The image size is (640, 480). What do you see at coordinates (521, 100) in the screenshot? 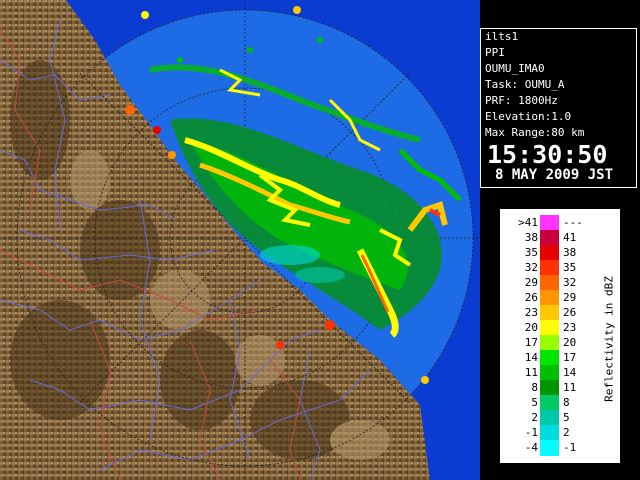
I see `prf-value: PRF: 1800Hz` at bounding box center [521, 100].